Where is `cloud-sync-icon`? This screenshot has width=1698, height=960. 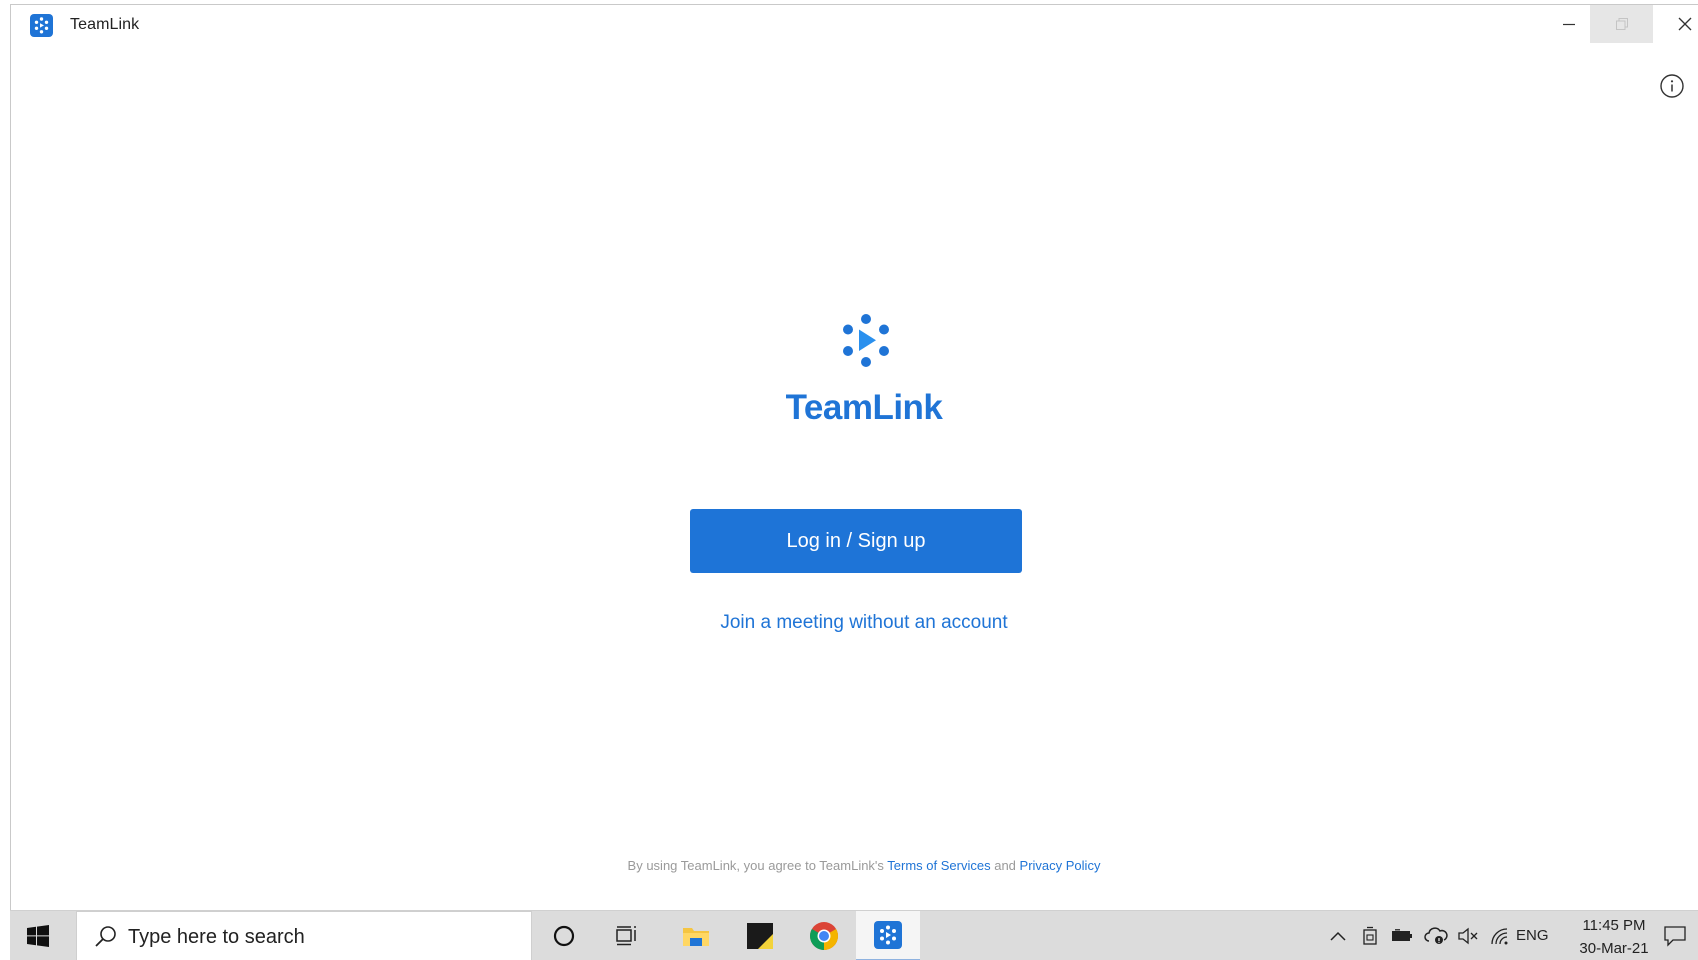
cloud-sync-icon is located at coordinates (1436, 935).